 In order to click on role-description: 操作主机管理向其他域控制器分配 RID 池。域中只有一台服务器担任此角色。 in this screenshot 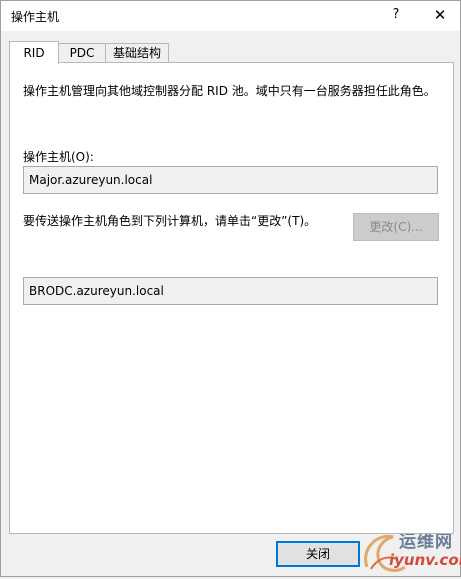, I will do `click(229, 91)`.